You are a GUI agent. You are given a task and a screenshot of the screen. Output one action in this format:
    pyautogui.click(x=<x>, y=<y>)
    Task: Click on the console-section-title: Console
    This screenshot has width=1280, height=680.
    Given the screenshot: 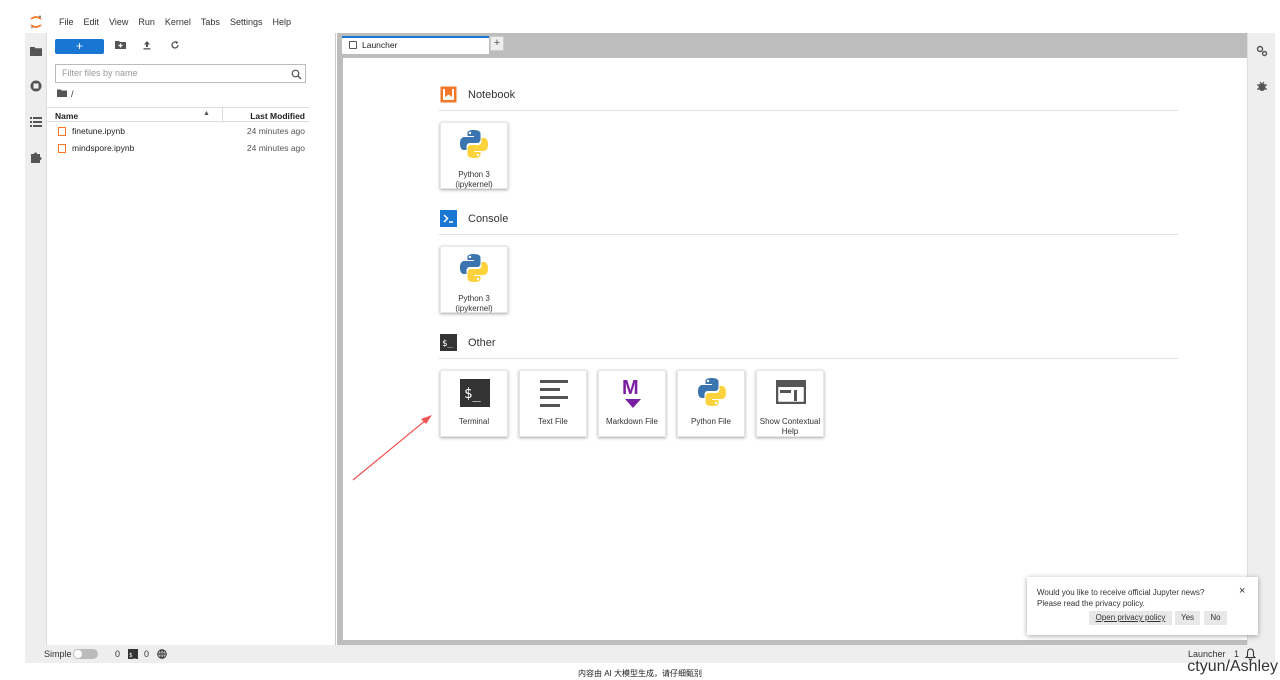 What is the action you would take?
    pyautogui.click(x=488, y=219)
    